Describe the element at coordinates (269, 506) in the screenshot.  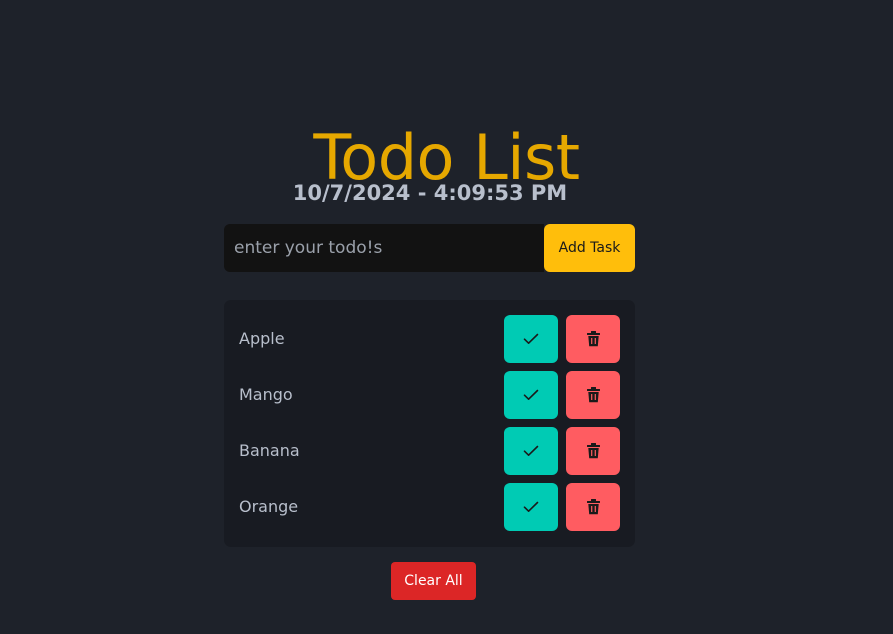
I see `todo-item-label: Orange` at that location.